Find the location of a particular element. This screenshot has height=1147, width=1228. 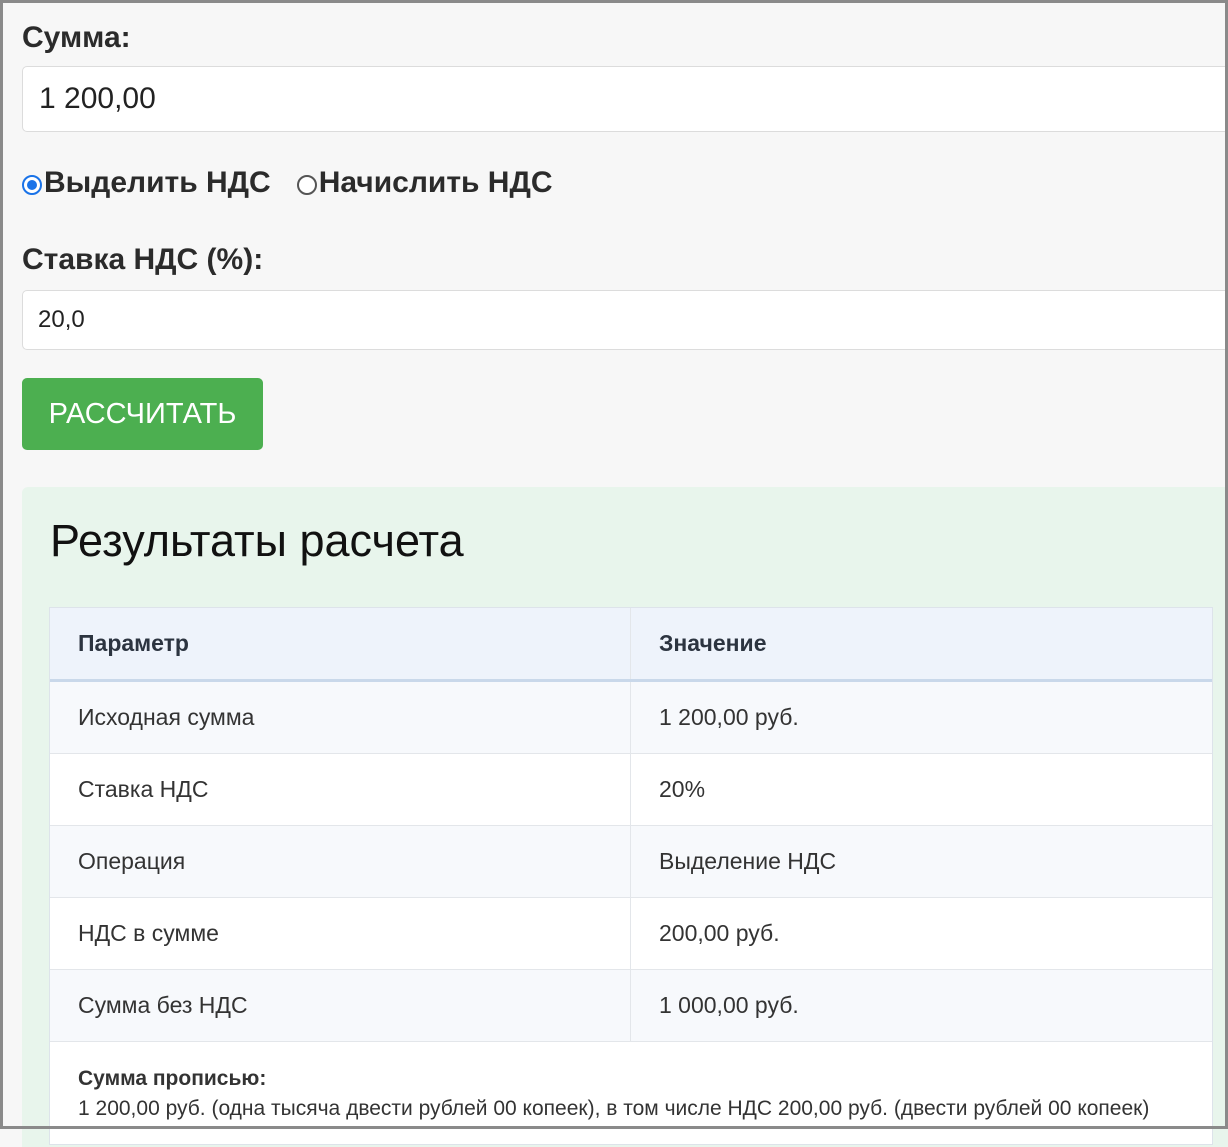

sum-label: Сумма: is located at coordinates (76, 37).